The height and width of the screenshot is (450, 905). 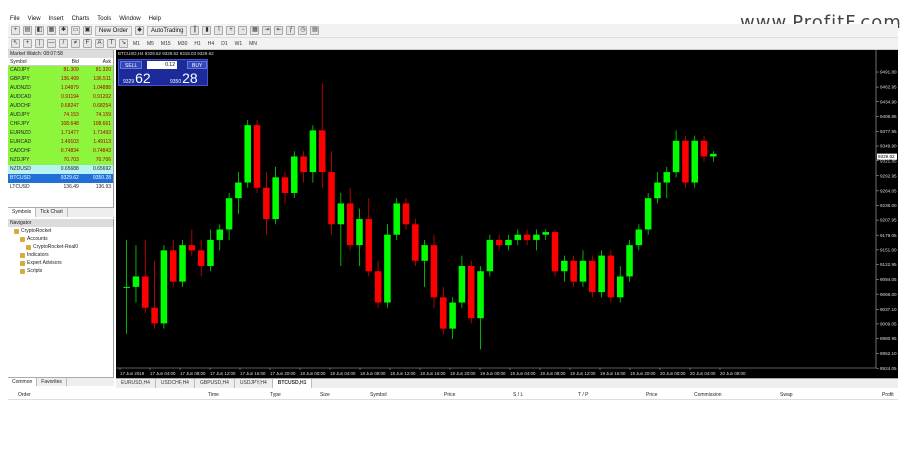 I want to click on chart-shift-icon: ⇤, so click(x=279, y=30).